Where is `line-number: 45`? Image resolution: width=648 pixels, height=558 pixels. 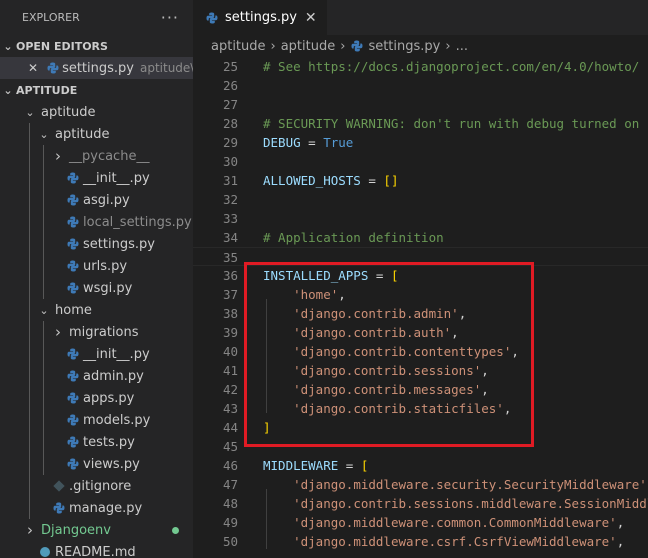 line-number: 45 is located at coordinates (230, 446).